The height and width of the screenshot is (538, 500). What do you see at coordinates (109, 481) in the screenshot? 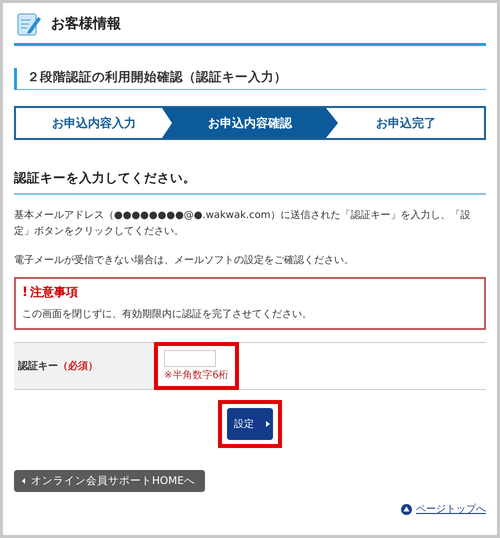
I see `back-button: オンライン会員サポートHOMEへ` at bounding box center [109, 481].